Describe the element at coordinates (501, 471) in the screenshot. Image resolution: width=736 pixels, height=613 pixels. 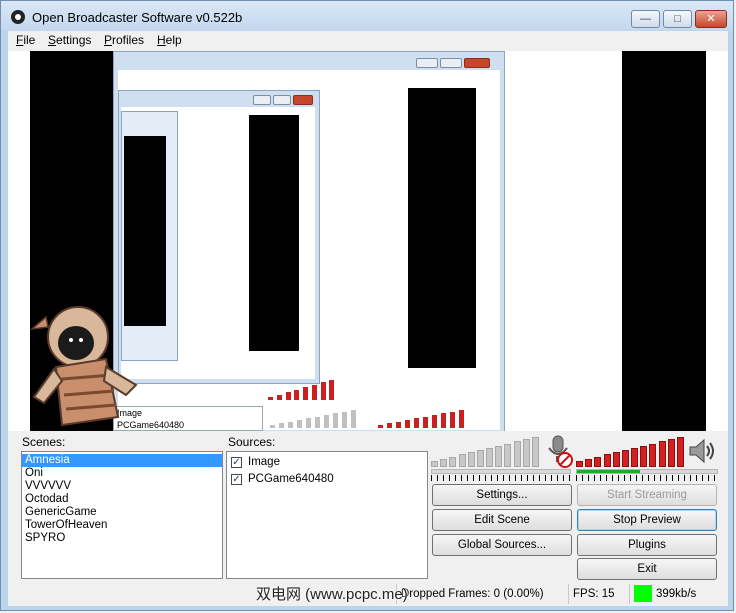
I see `microphone-level-slider` at that location.